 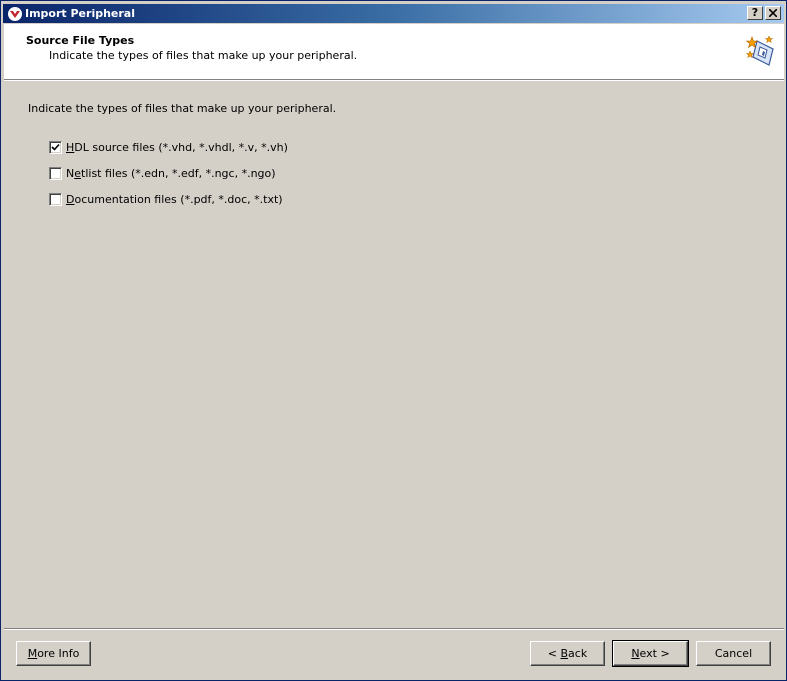 What do you see at coordinates (567, 653) in the screenshot?
I see `back-button: < Back` at bounding box center [567, 653].